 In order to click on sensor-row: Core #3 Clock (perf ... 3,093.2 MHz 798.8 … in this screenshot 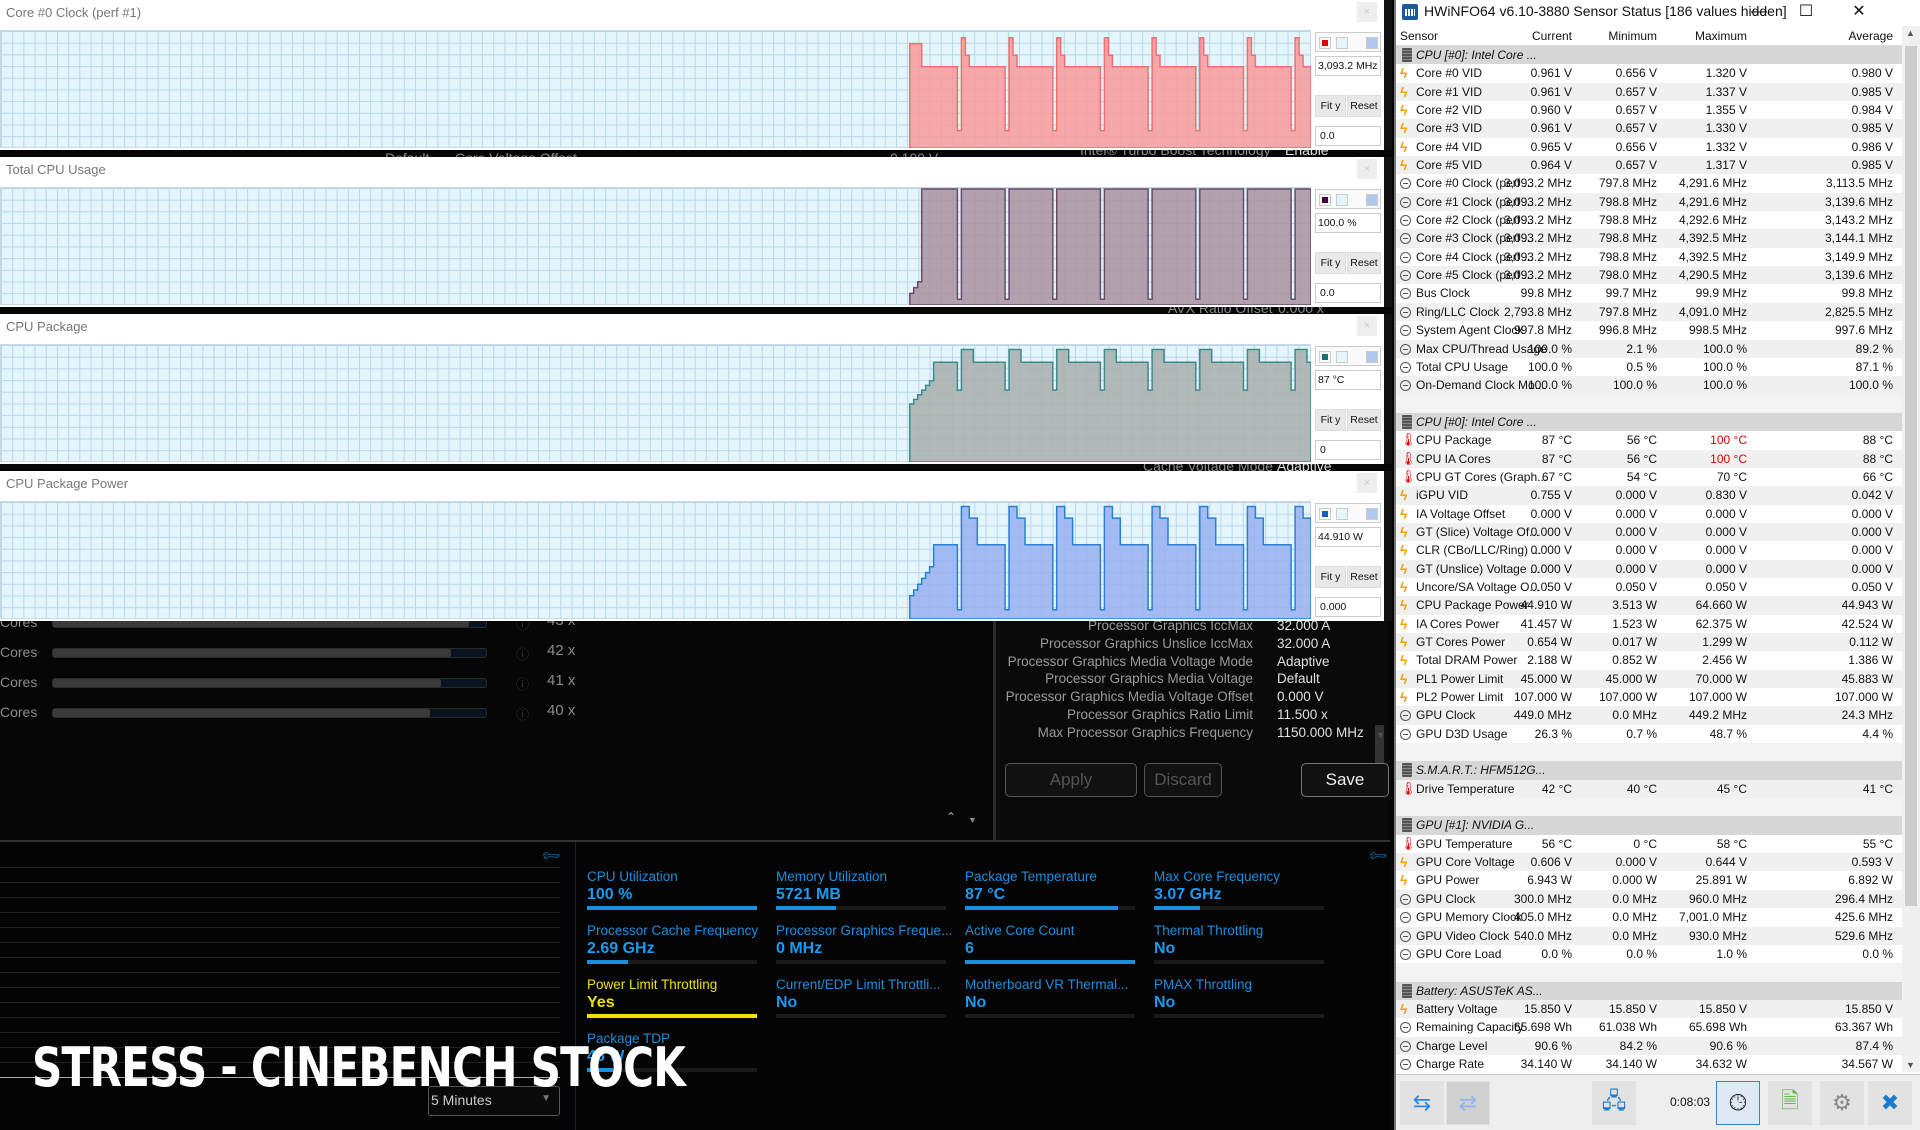, I will do `click(1649, 238)`.